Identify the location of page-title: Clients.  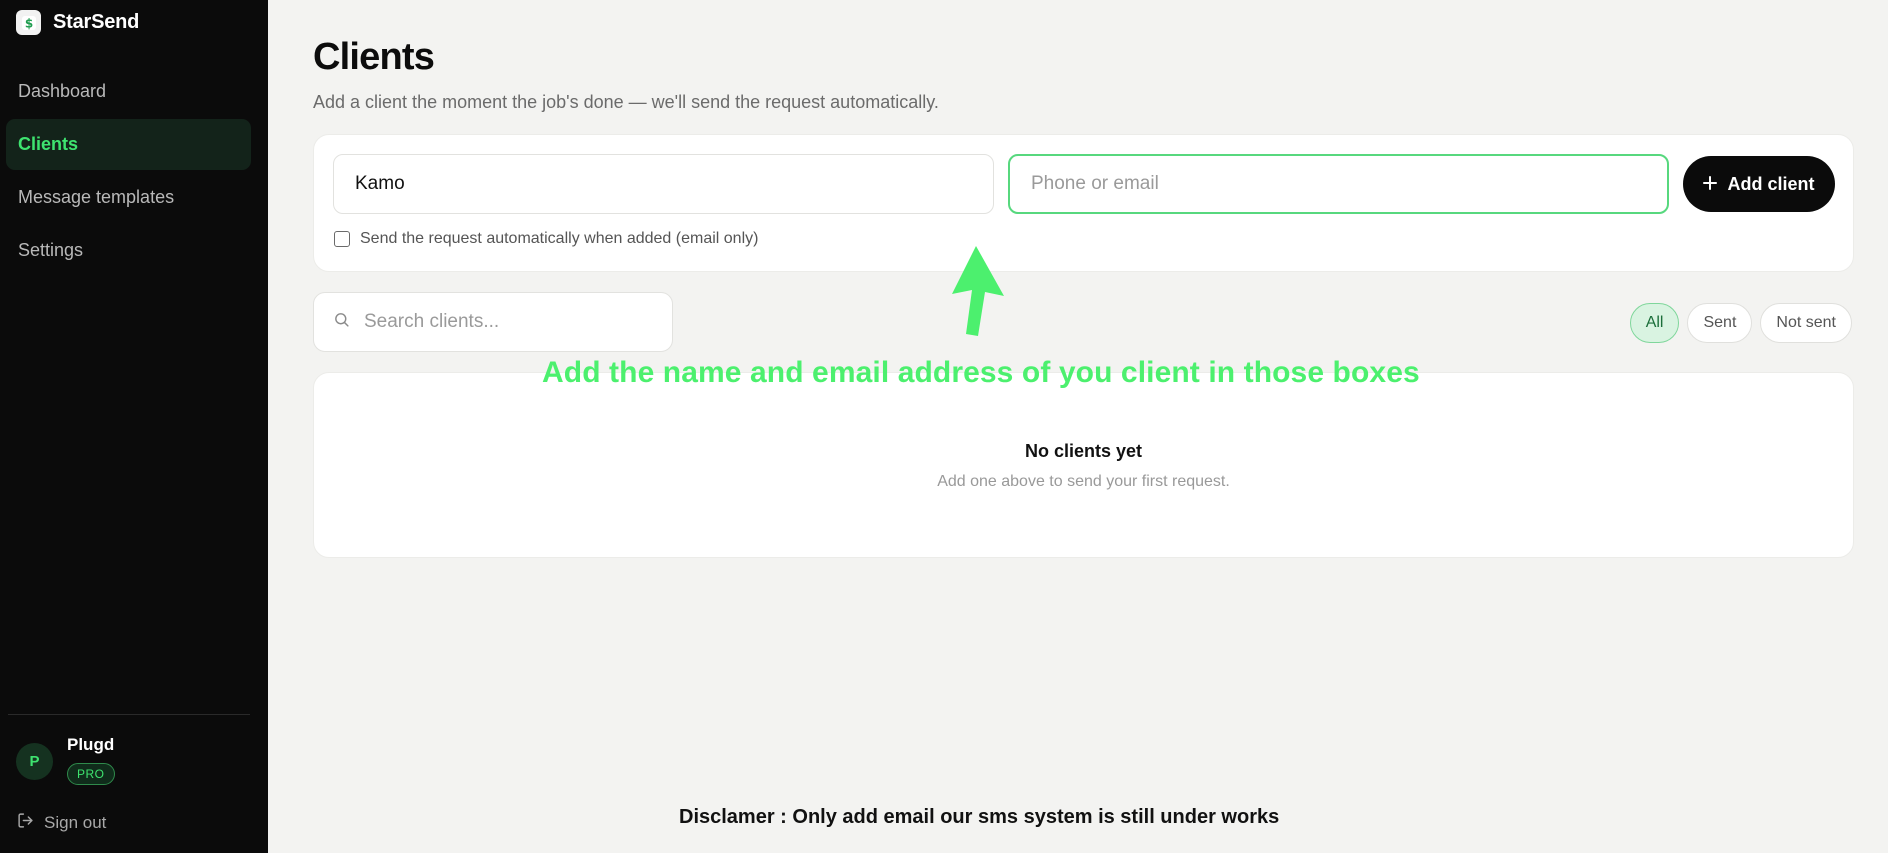
(374, 57).